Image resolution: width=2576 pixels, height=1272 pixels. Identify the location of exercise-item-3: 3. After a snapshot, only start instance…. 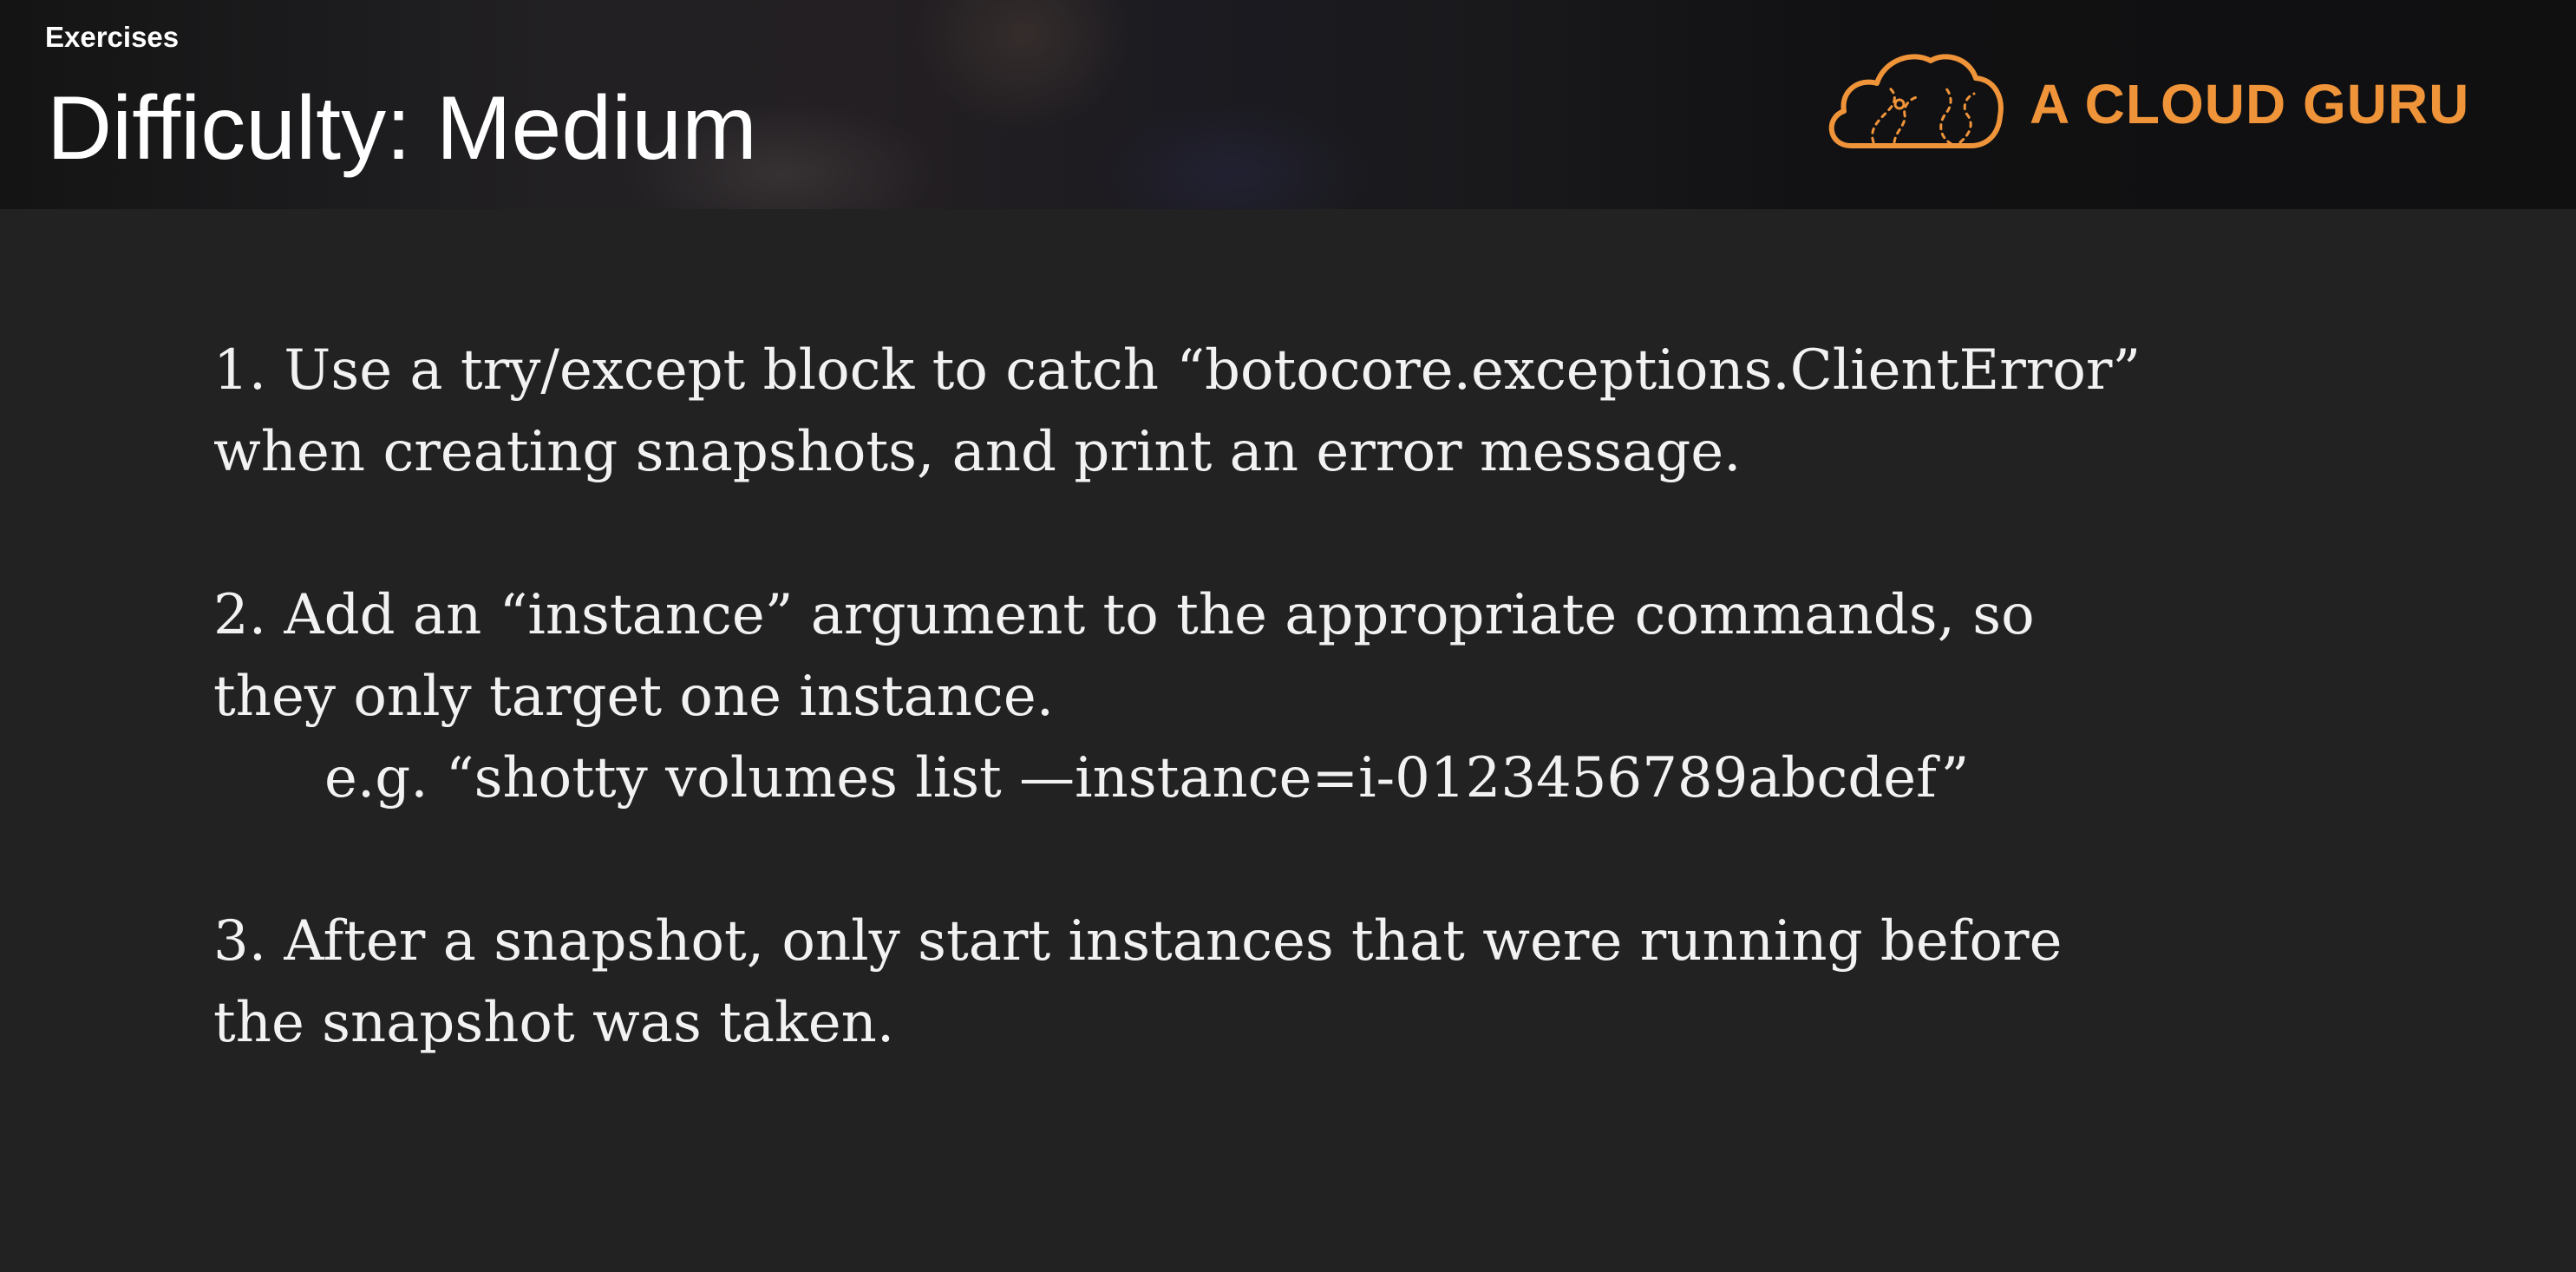
(1349, 982).